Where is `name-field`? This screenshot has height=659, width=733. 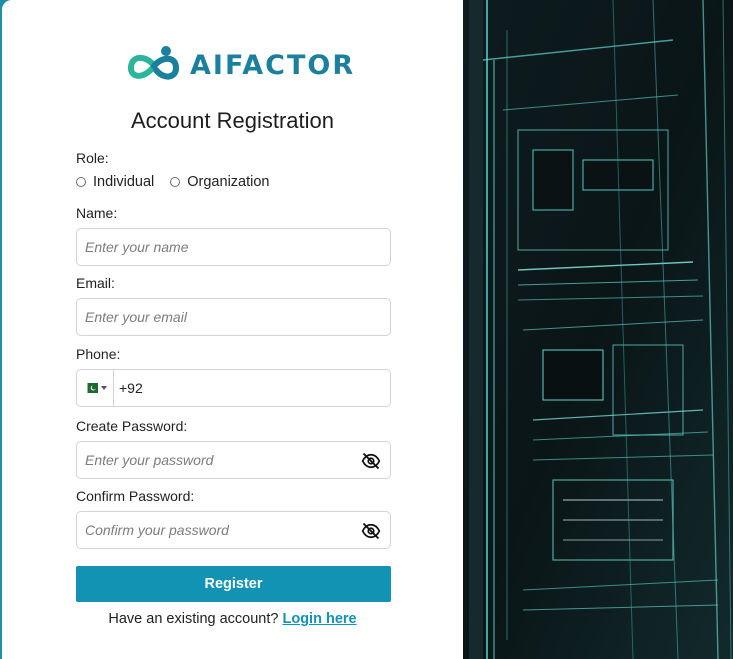
name-field is located at coordinates (233, 247).